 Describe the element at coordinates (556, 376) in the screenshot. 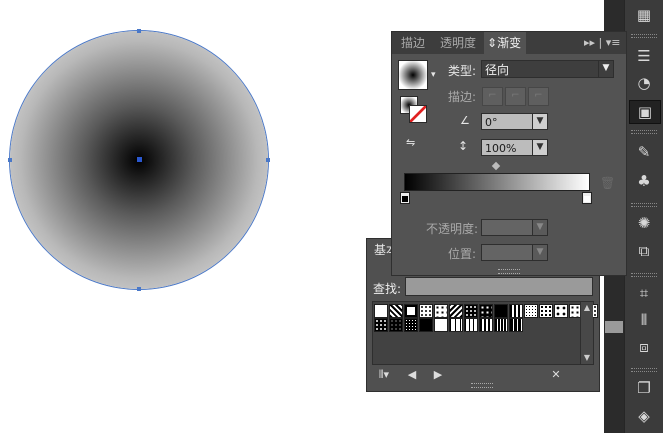

I see `swatch-options-icon: ✕` at that location.